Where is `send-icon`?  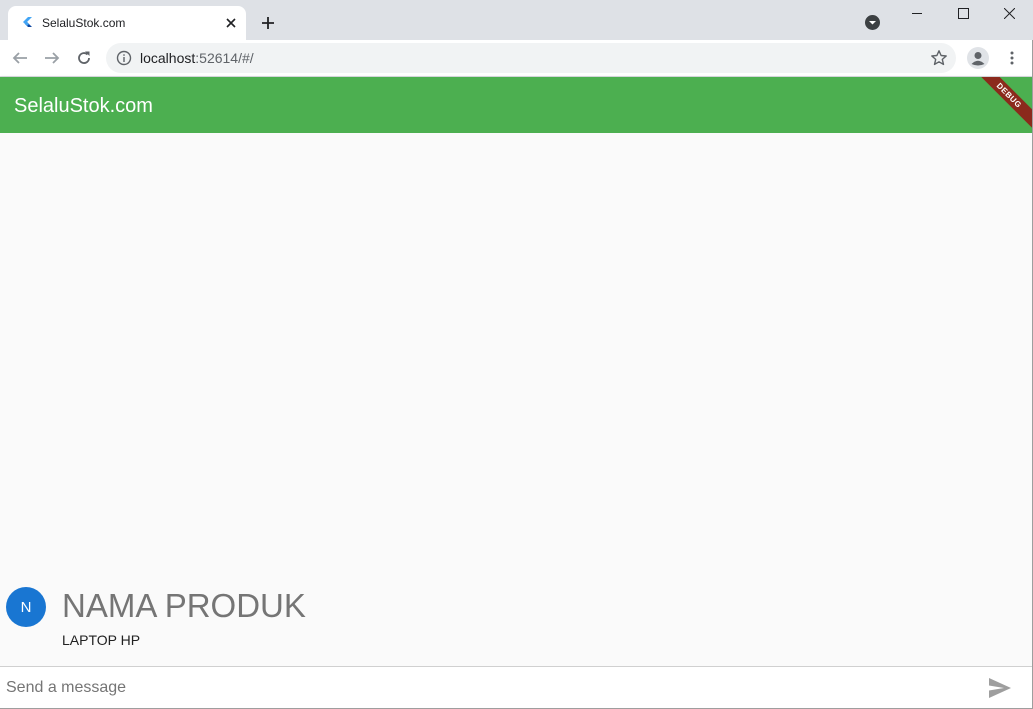
send-icon is located at coordinates (1000, 688).